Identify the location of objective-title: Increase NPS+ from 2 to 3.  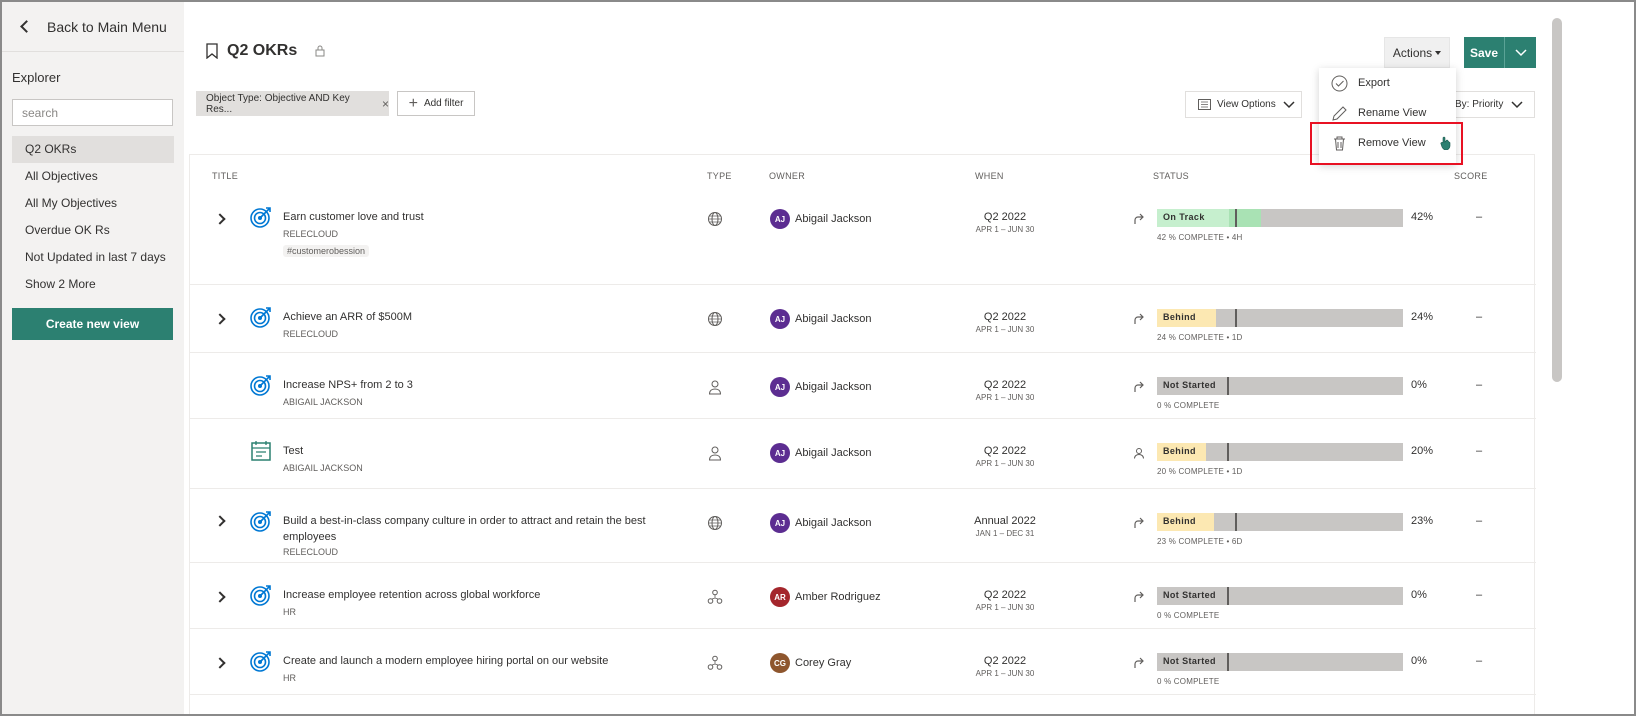
(473, 385).